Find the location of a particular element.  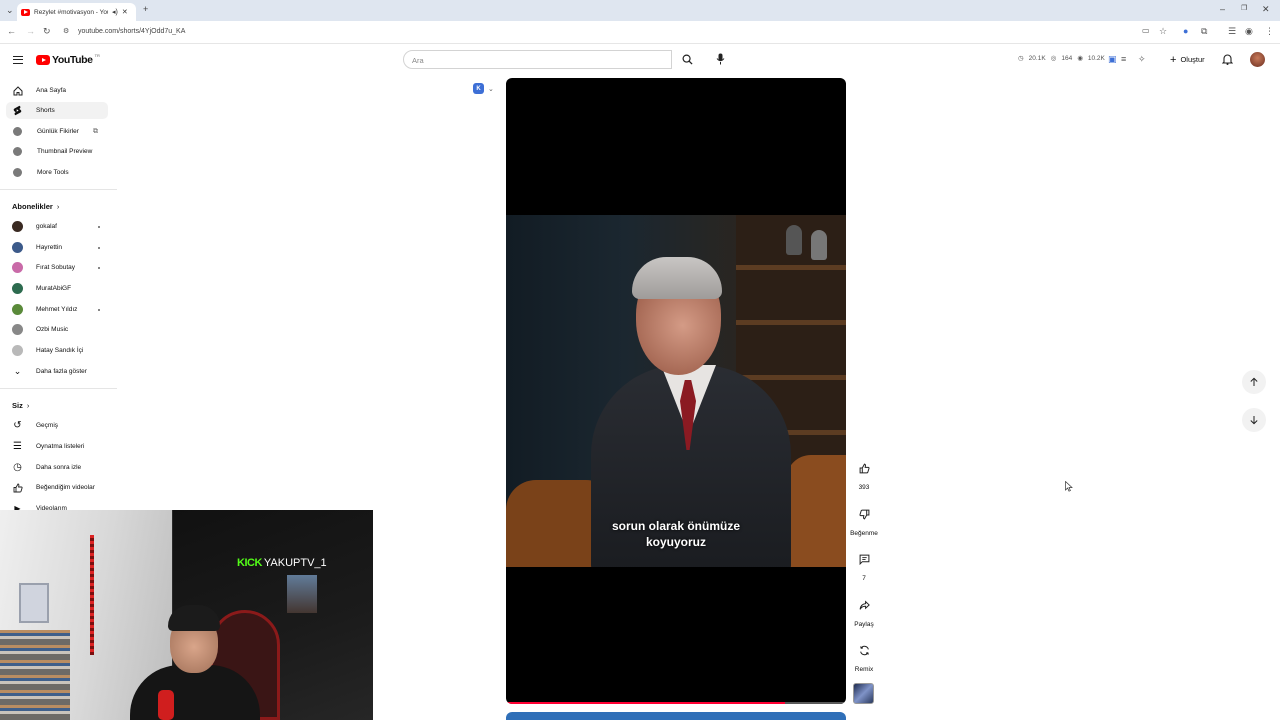

sidebar-item-shorts: Shorts is located at coordinates (57, 110).